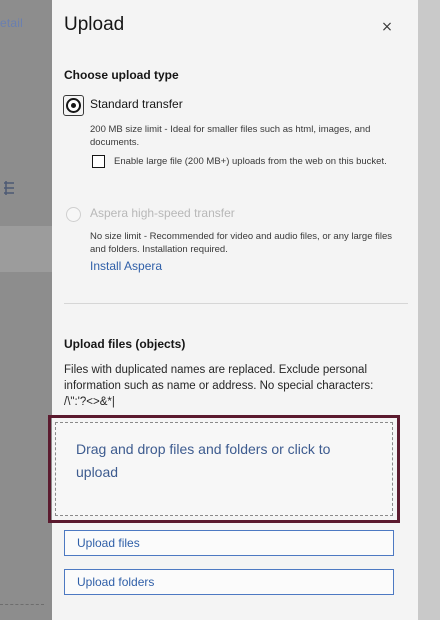  What do you see at coordinates (162, 213) in the screenshot?
I see `aspera-transfer-label: Aspera high-speed transfer` at bounding box center [162, 213].